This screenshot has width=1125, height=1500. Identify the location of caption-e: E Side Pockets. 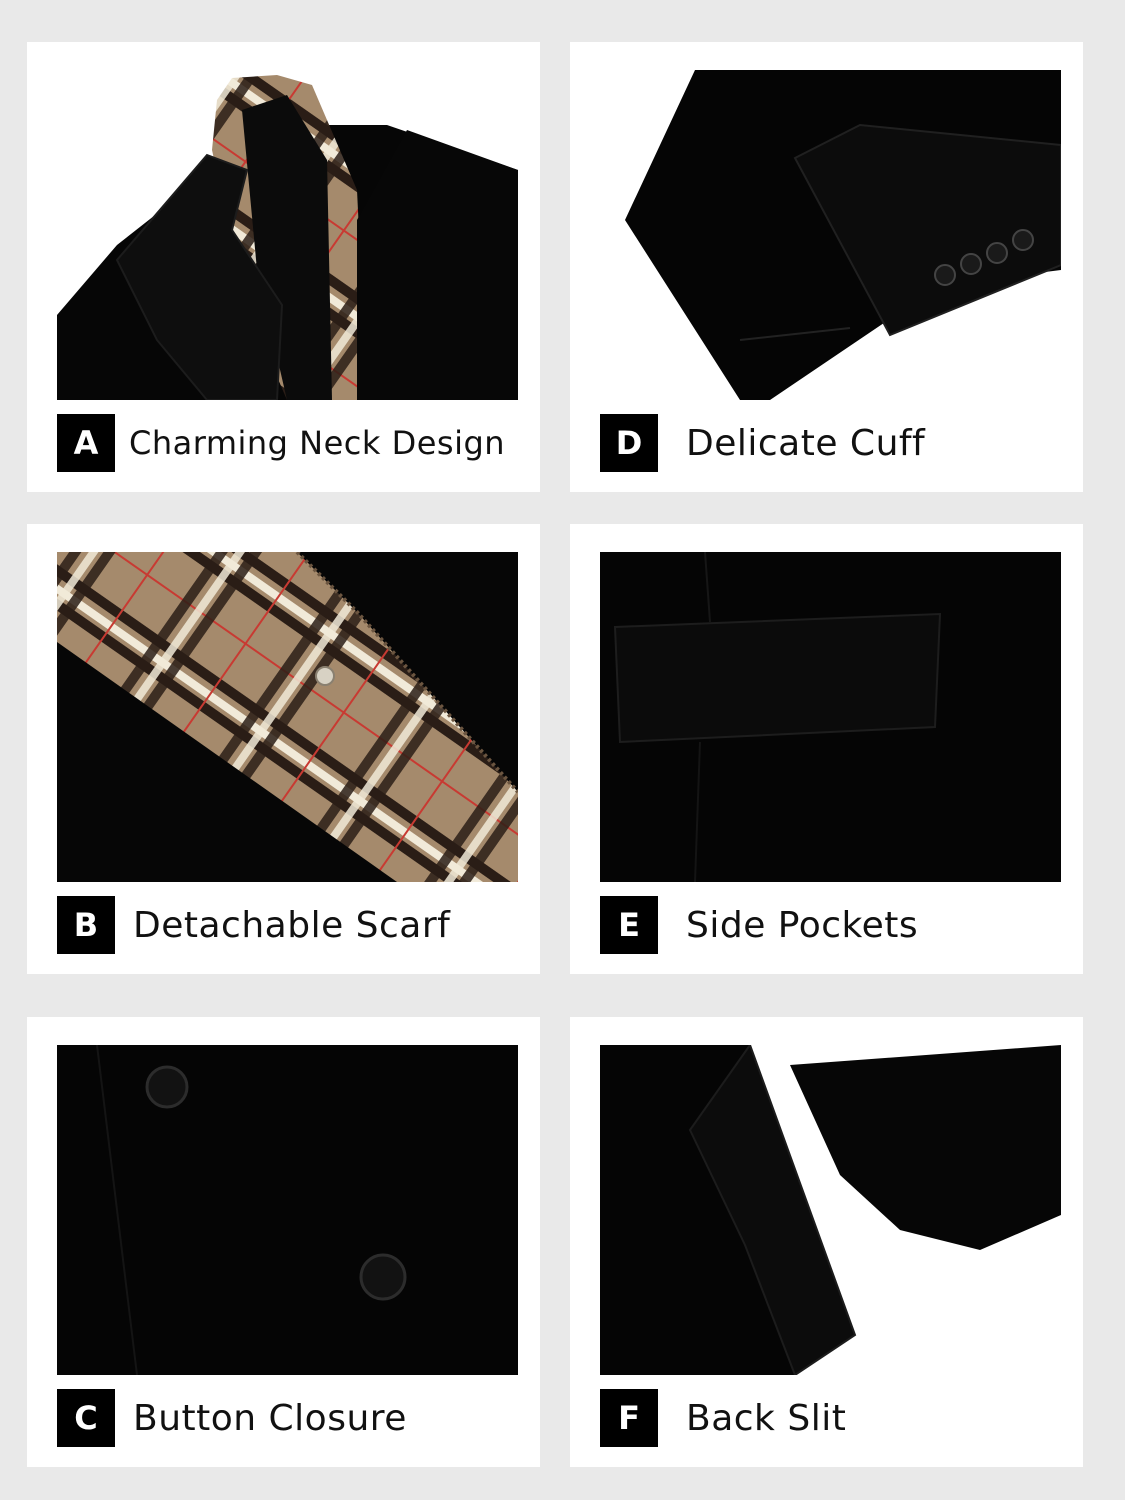
(831, 926).